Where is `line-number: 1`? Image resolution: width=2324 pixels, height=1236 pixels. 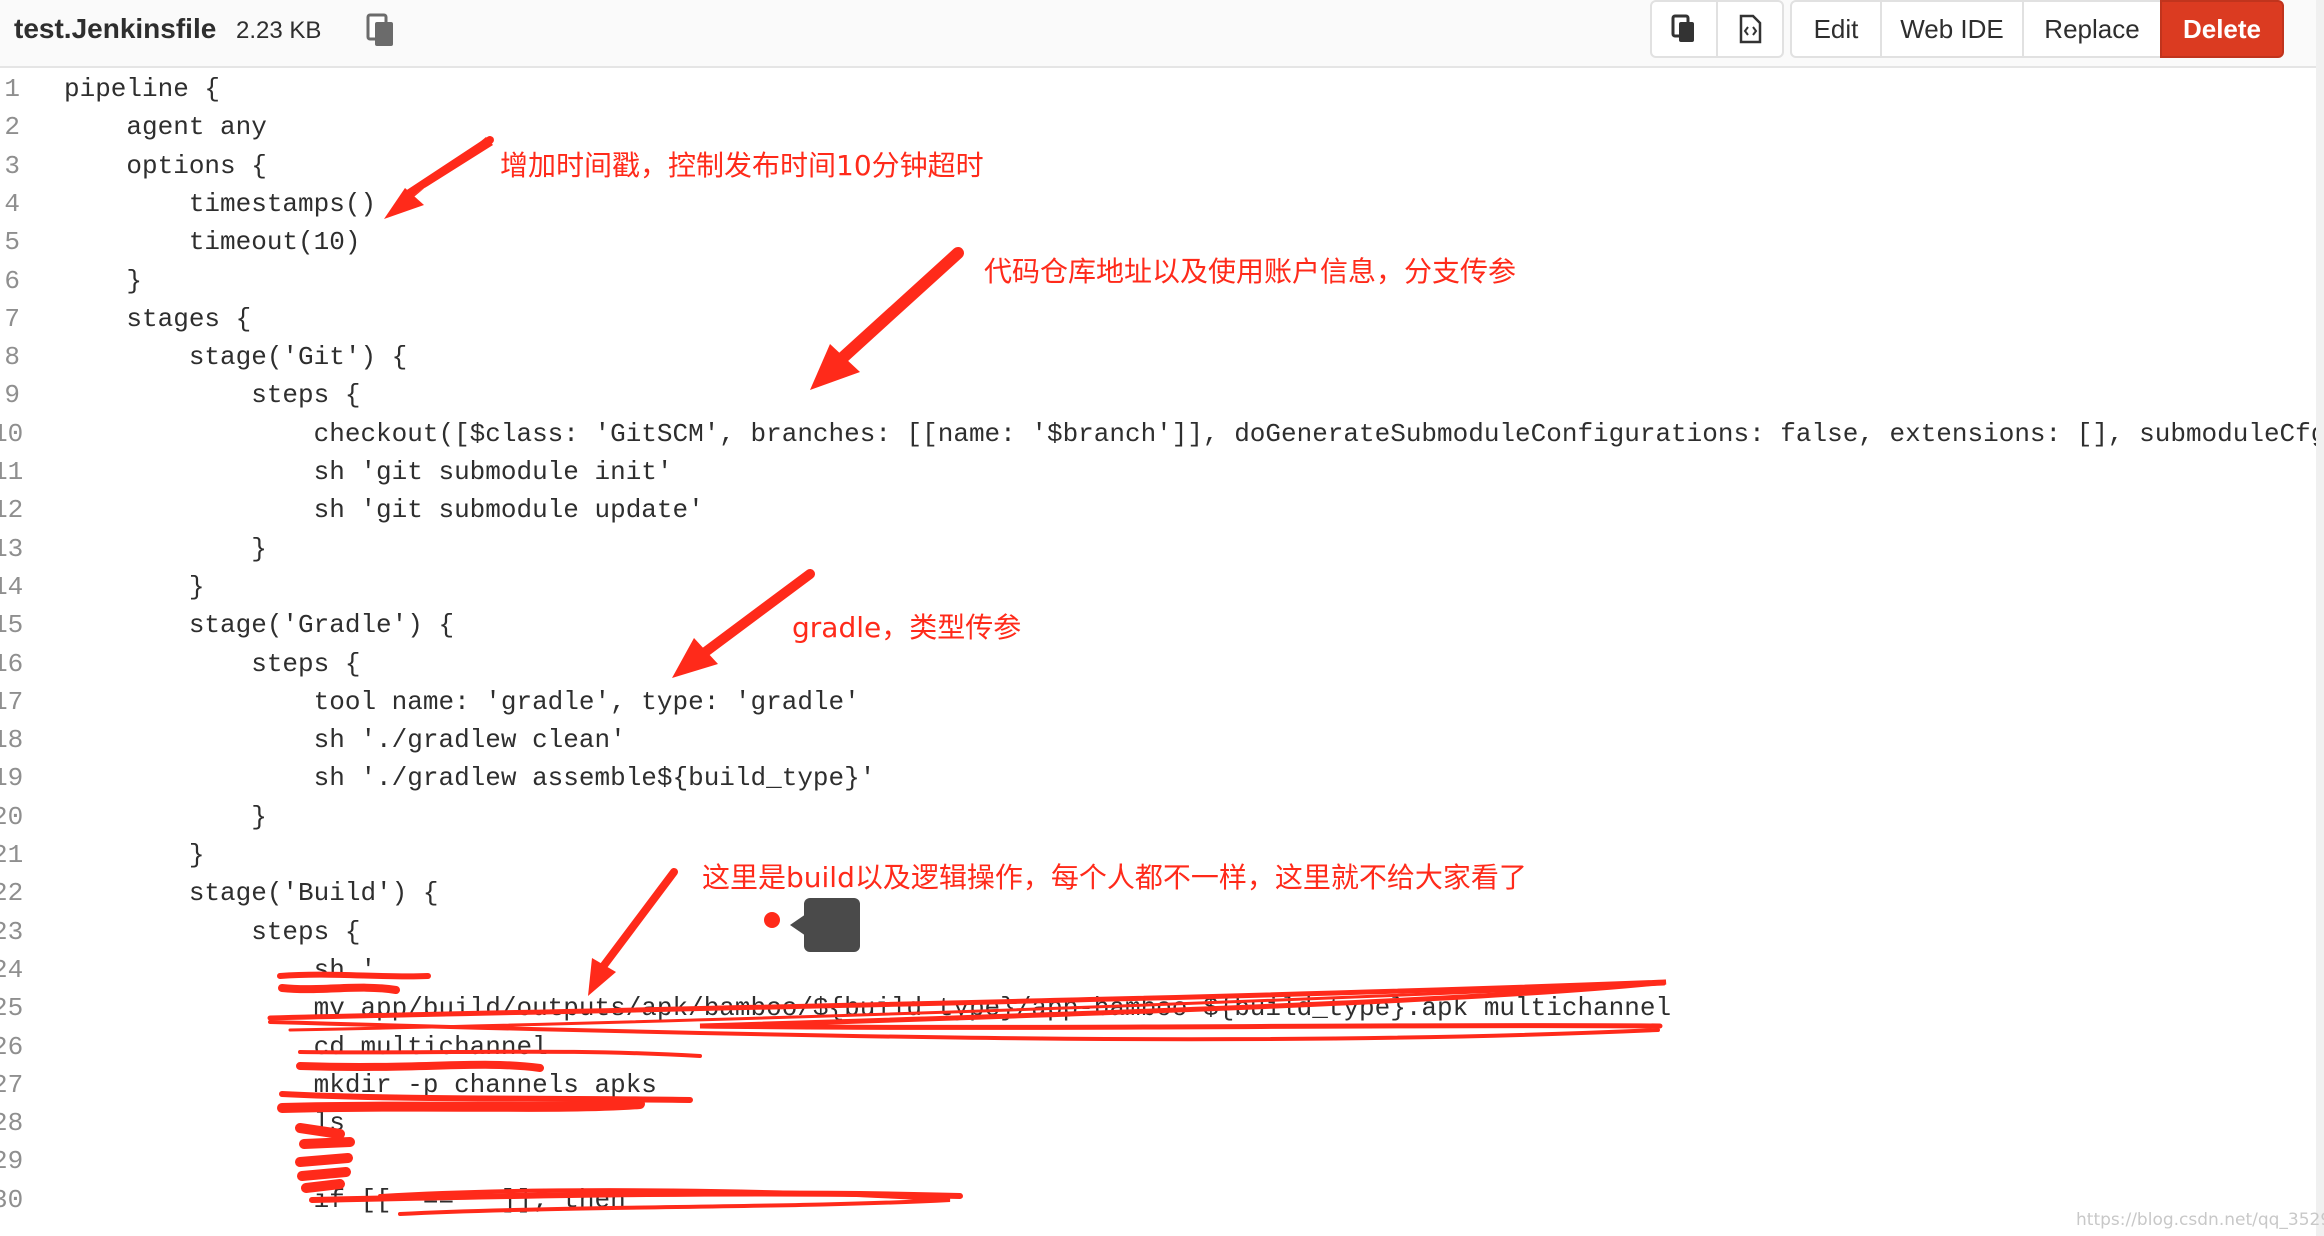
line-number: 1 is located at coordinates (10, 89).